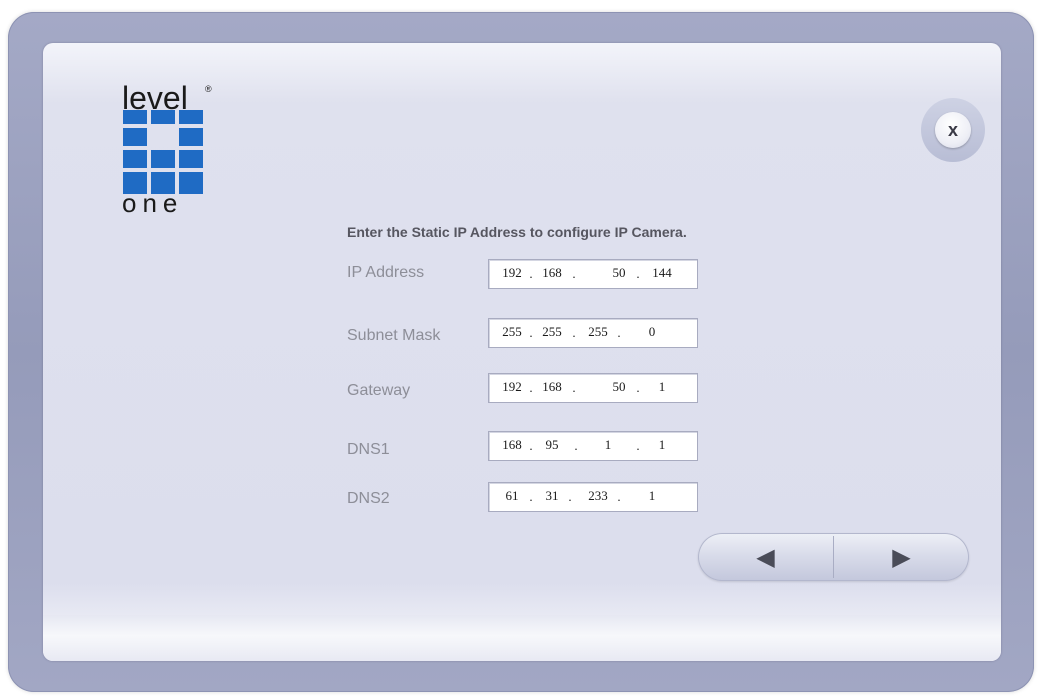 This screenshot has width=1040, height=696. What do you see at coordinates (552, 445) in the screenshot?
I see `octet-2: 95` at bounding box center [552, 445].